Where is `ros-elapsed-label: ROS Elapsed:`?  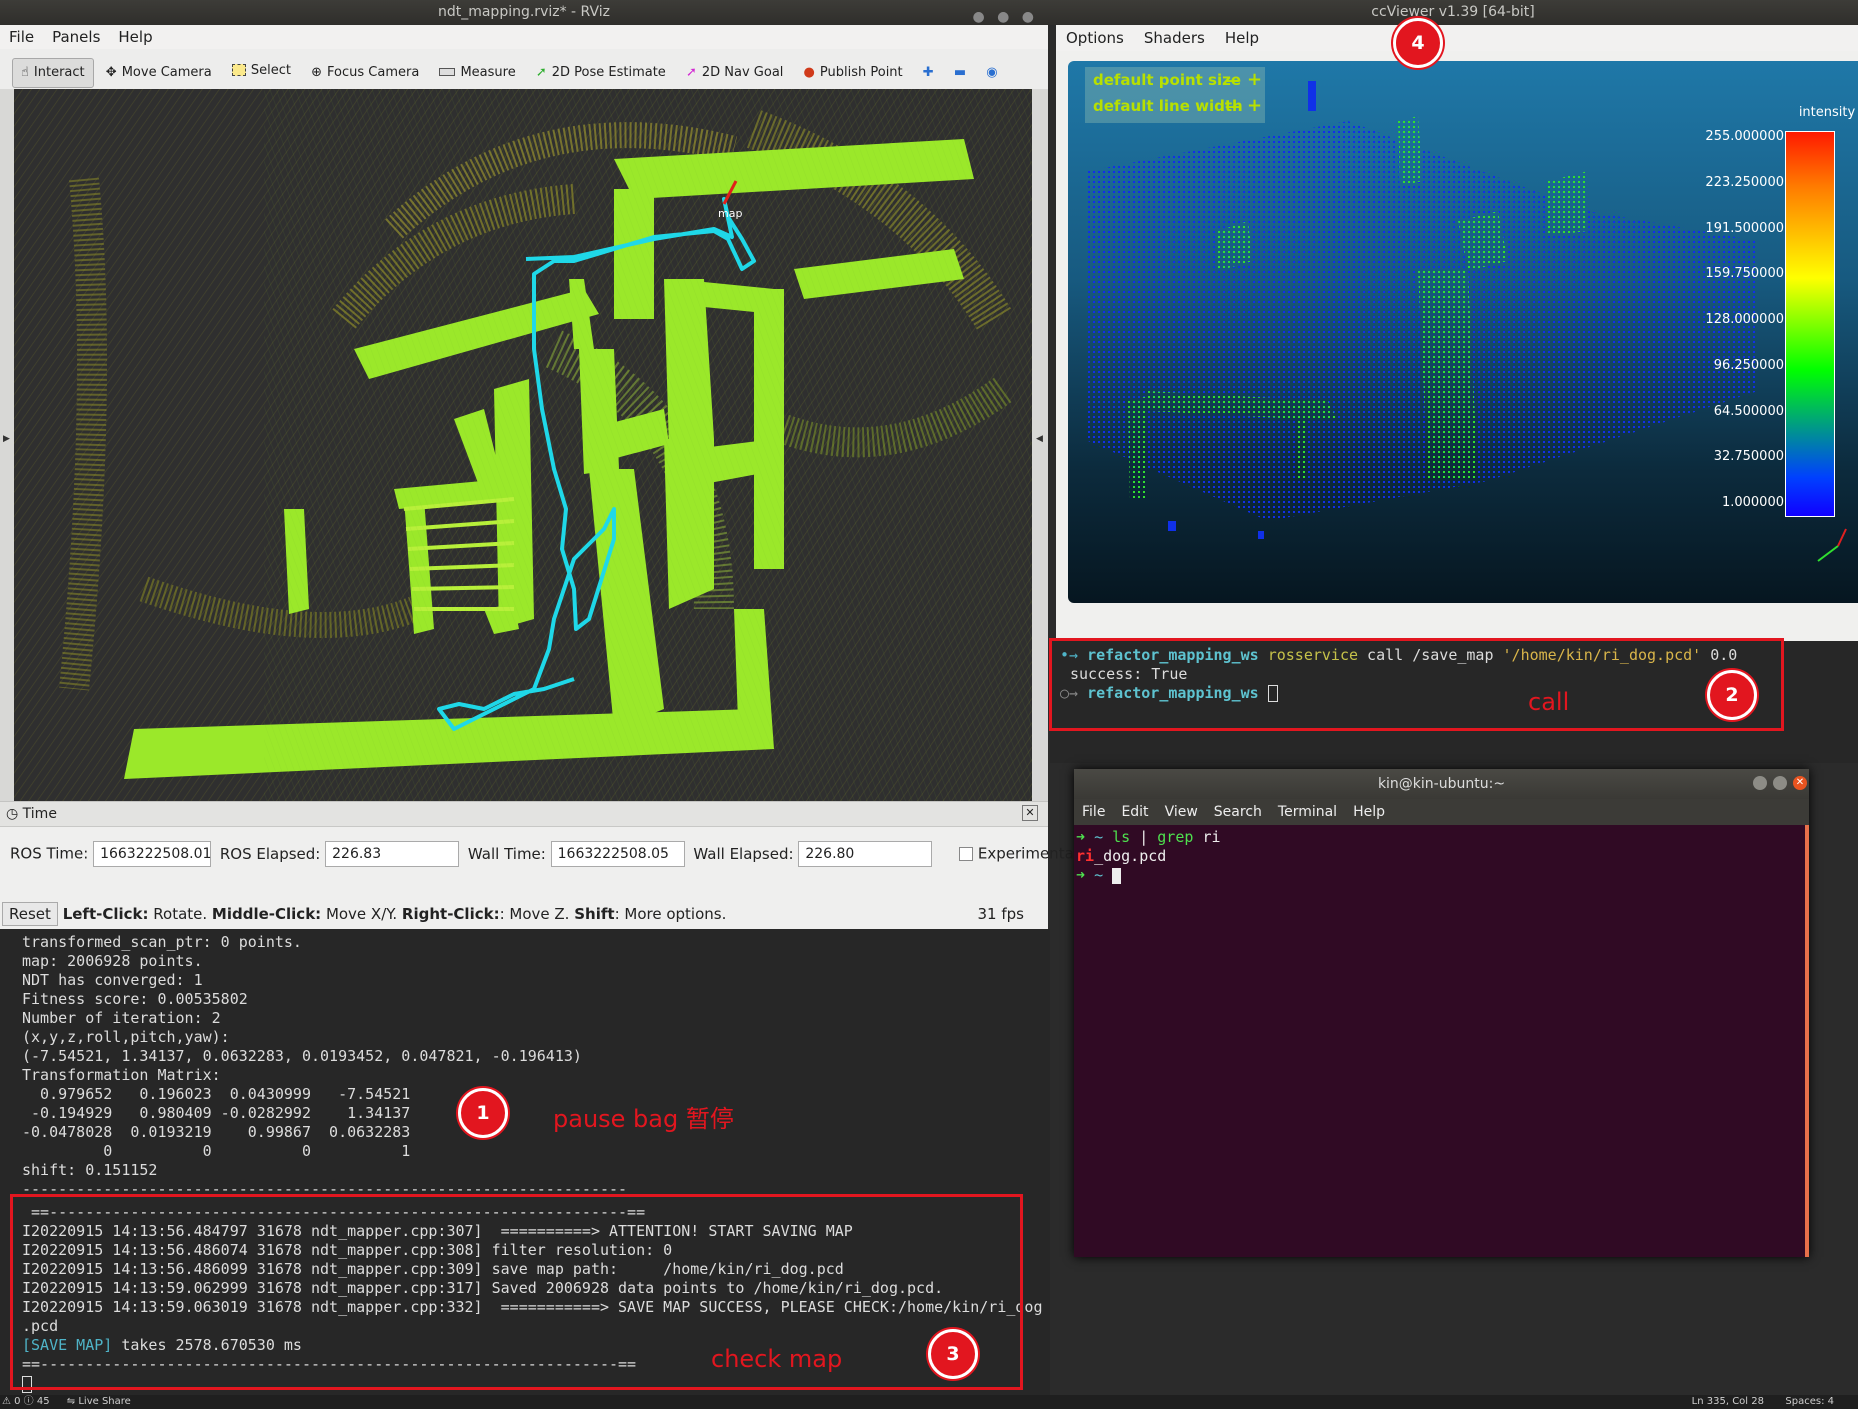
ros-elapsed-label: ROS Elapsed: is located at coordinates (270, 853).